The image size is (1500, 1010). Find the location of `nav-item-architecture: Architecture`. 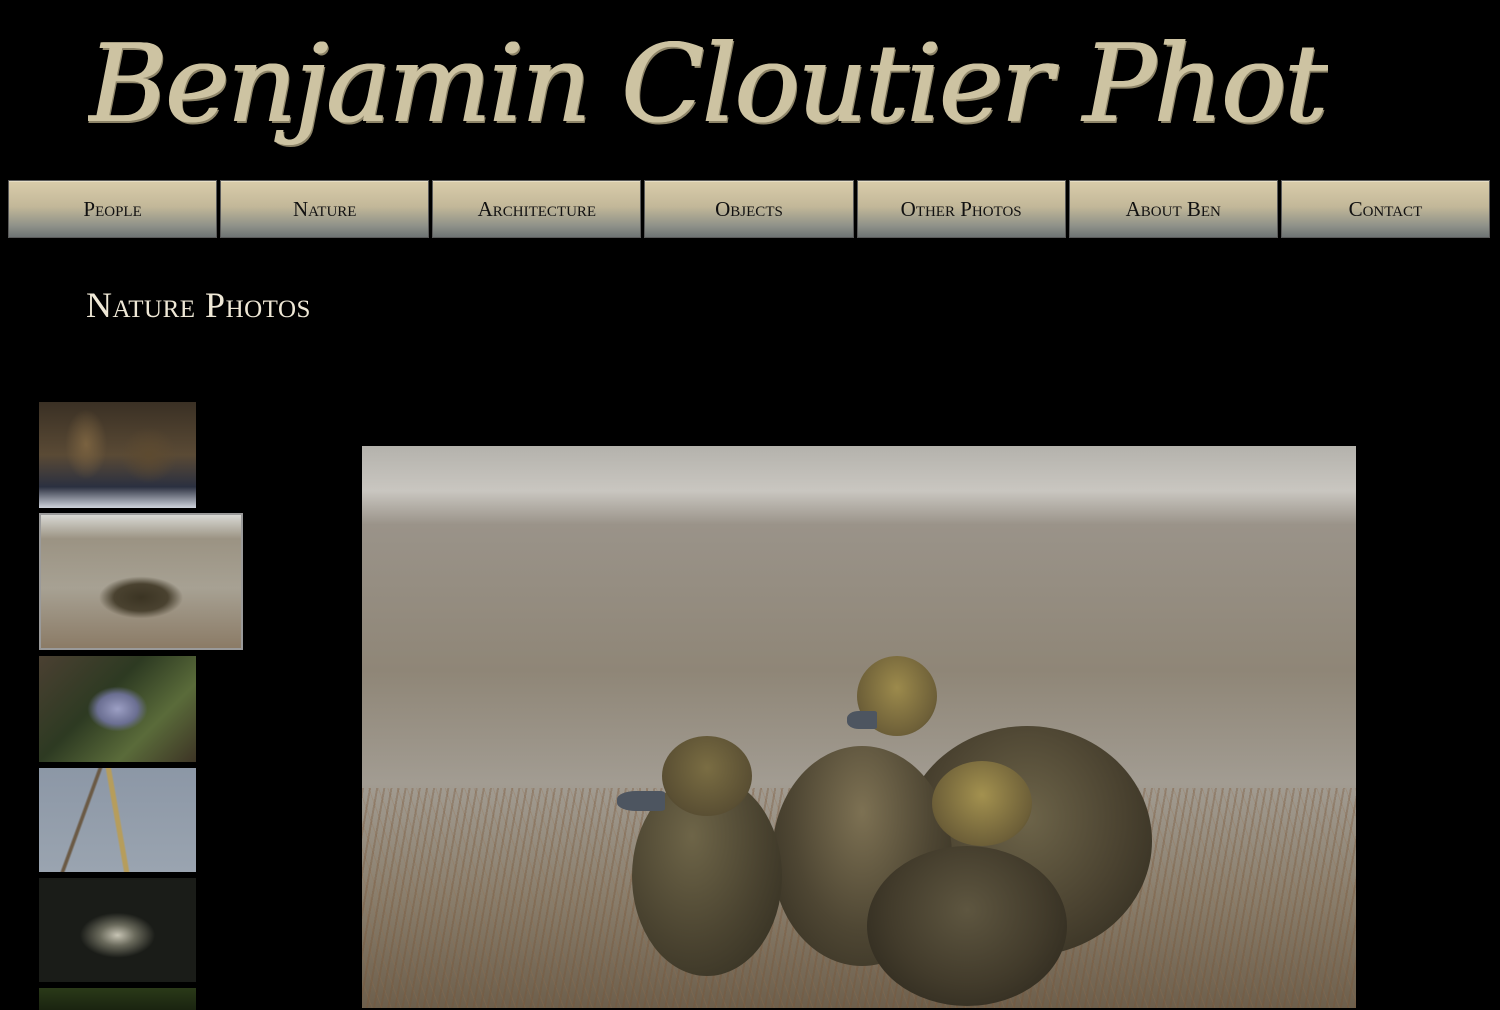

nav-item-architecture: Architecture is located at coordinates (537, 209).